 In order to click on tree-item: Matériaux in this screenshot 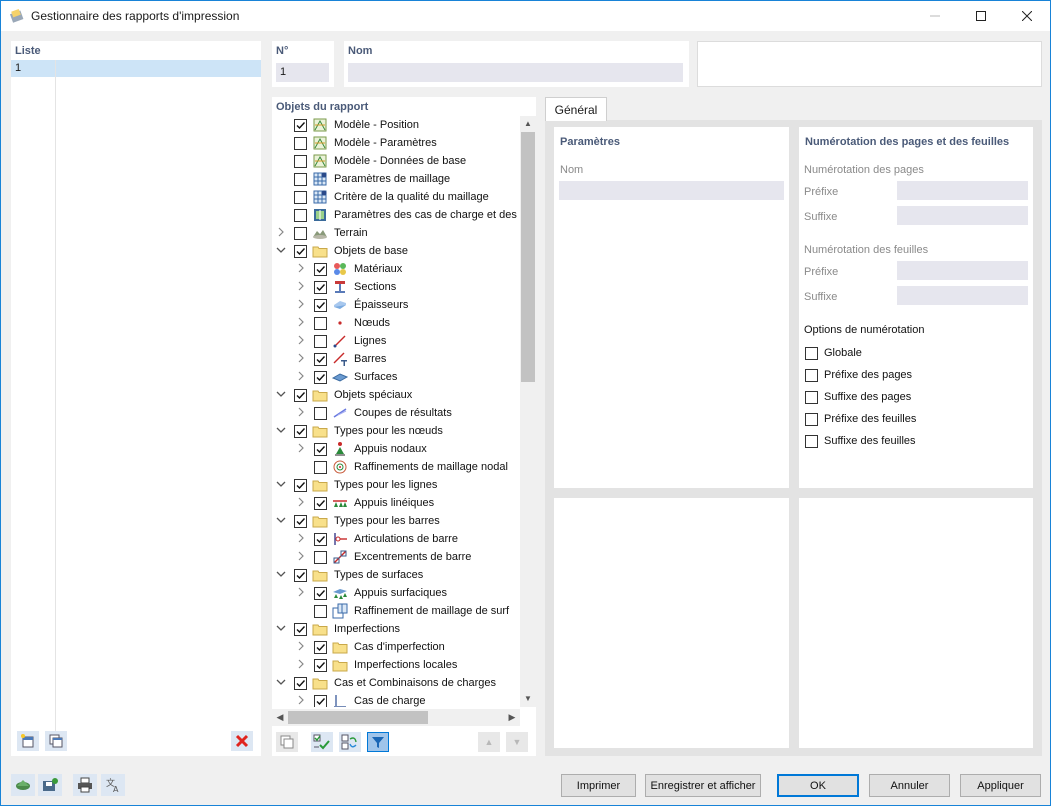, I will do `click(396, 269)`.